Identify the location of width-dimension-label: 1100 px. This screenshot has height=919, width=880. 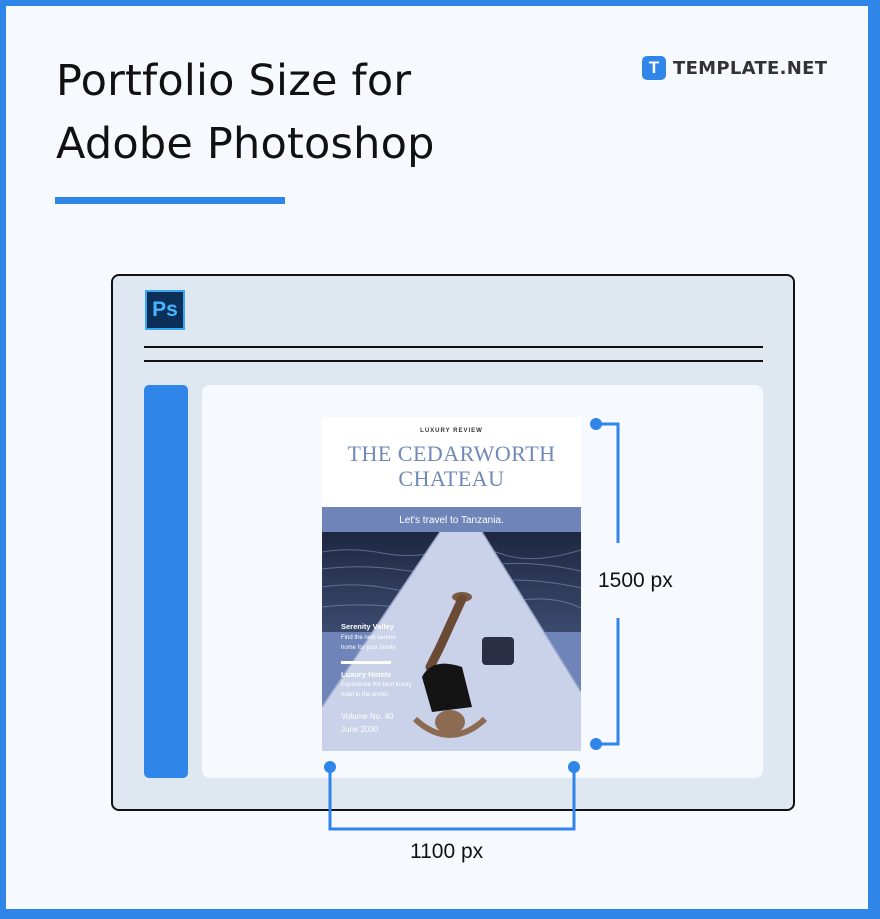
(447, 851).